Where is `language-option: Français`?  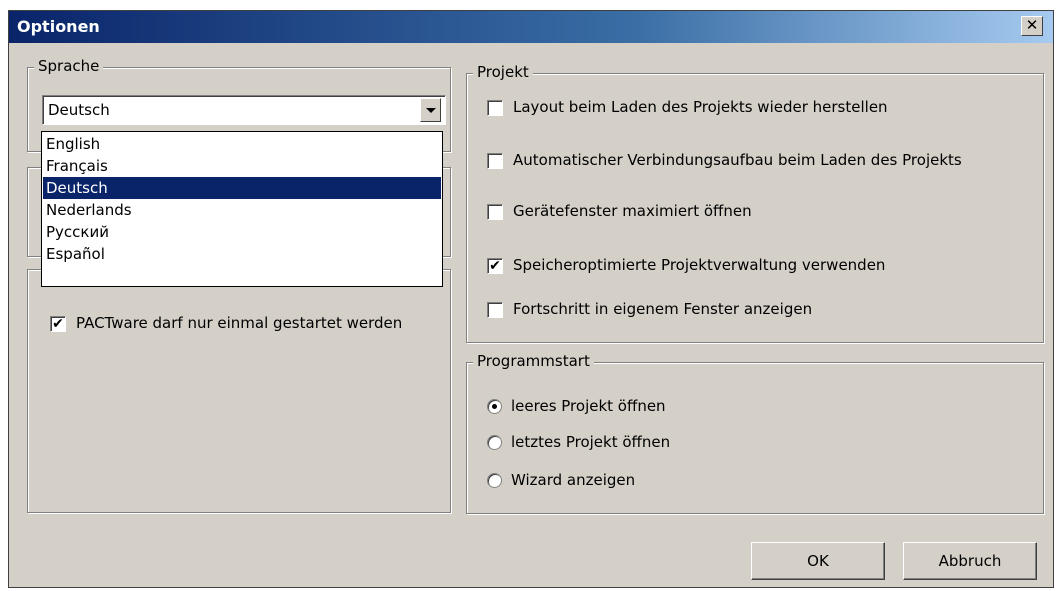 language-option: Français is located at coordinates (242, 166).